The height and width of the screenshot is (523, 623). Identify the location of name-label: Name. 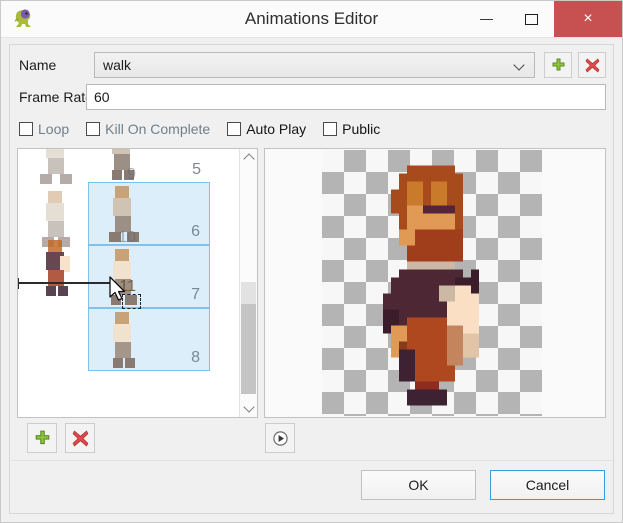
(38, 65).